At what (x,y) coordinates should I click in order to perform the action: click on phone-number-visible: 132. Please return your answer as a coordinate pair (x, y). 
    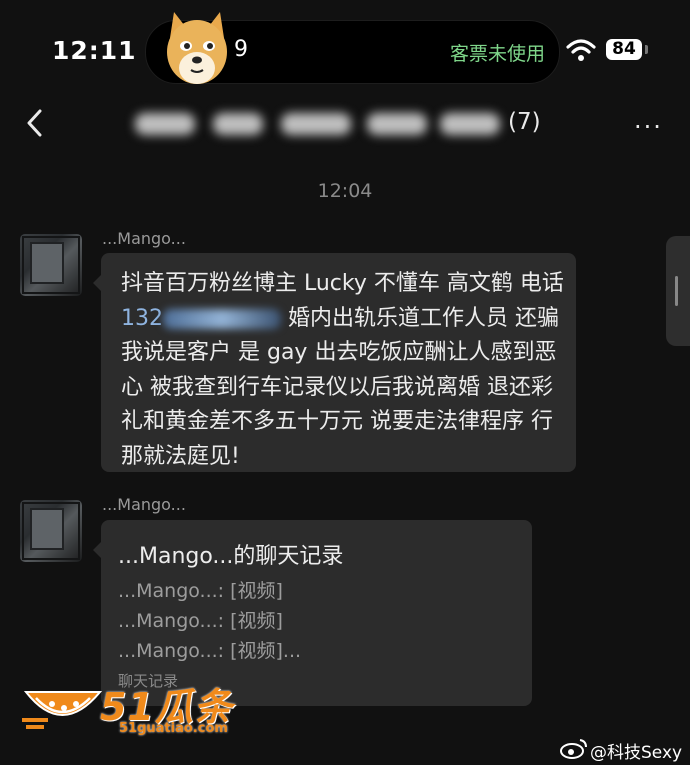
    Looking at the image, I should click on (142, 318).